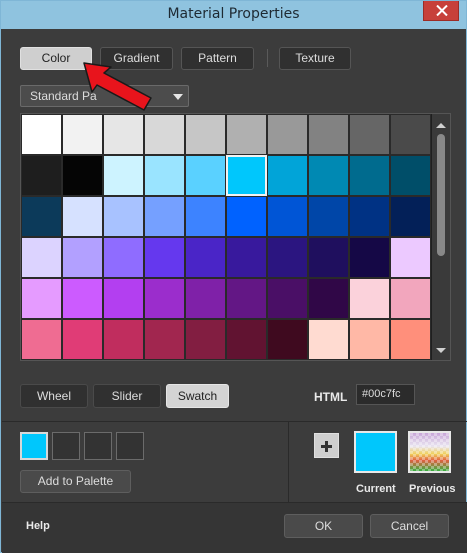 This screenshot has width=467, height=553. I want to click on section-divider-vertical, so click(288, 462).